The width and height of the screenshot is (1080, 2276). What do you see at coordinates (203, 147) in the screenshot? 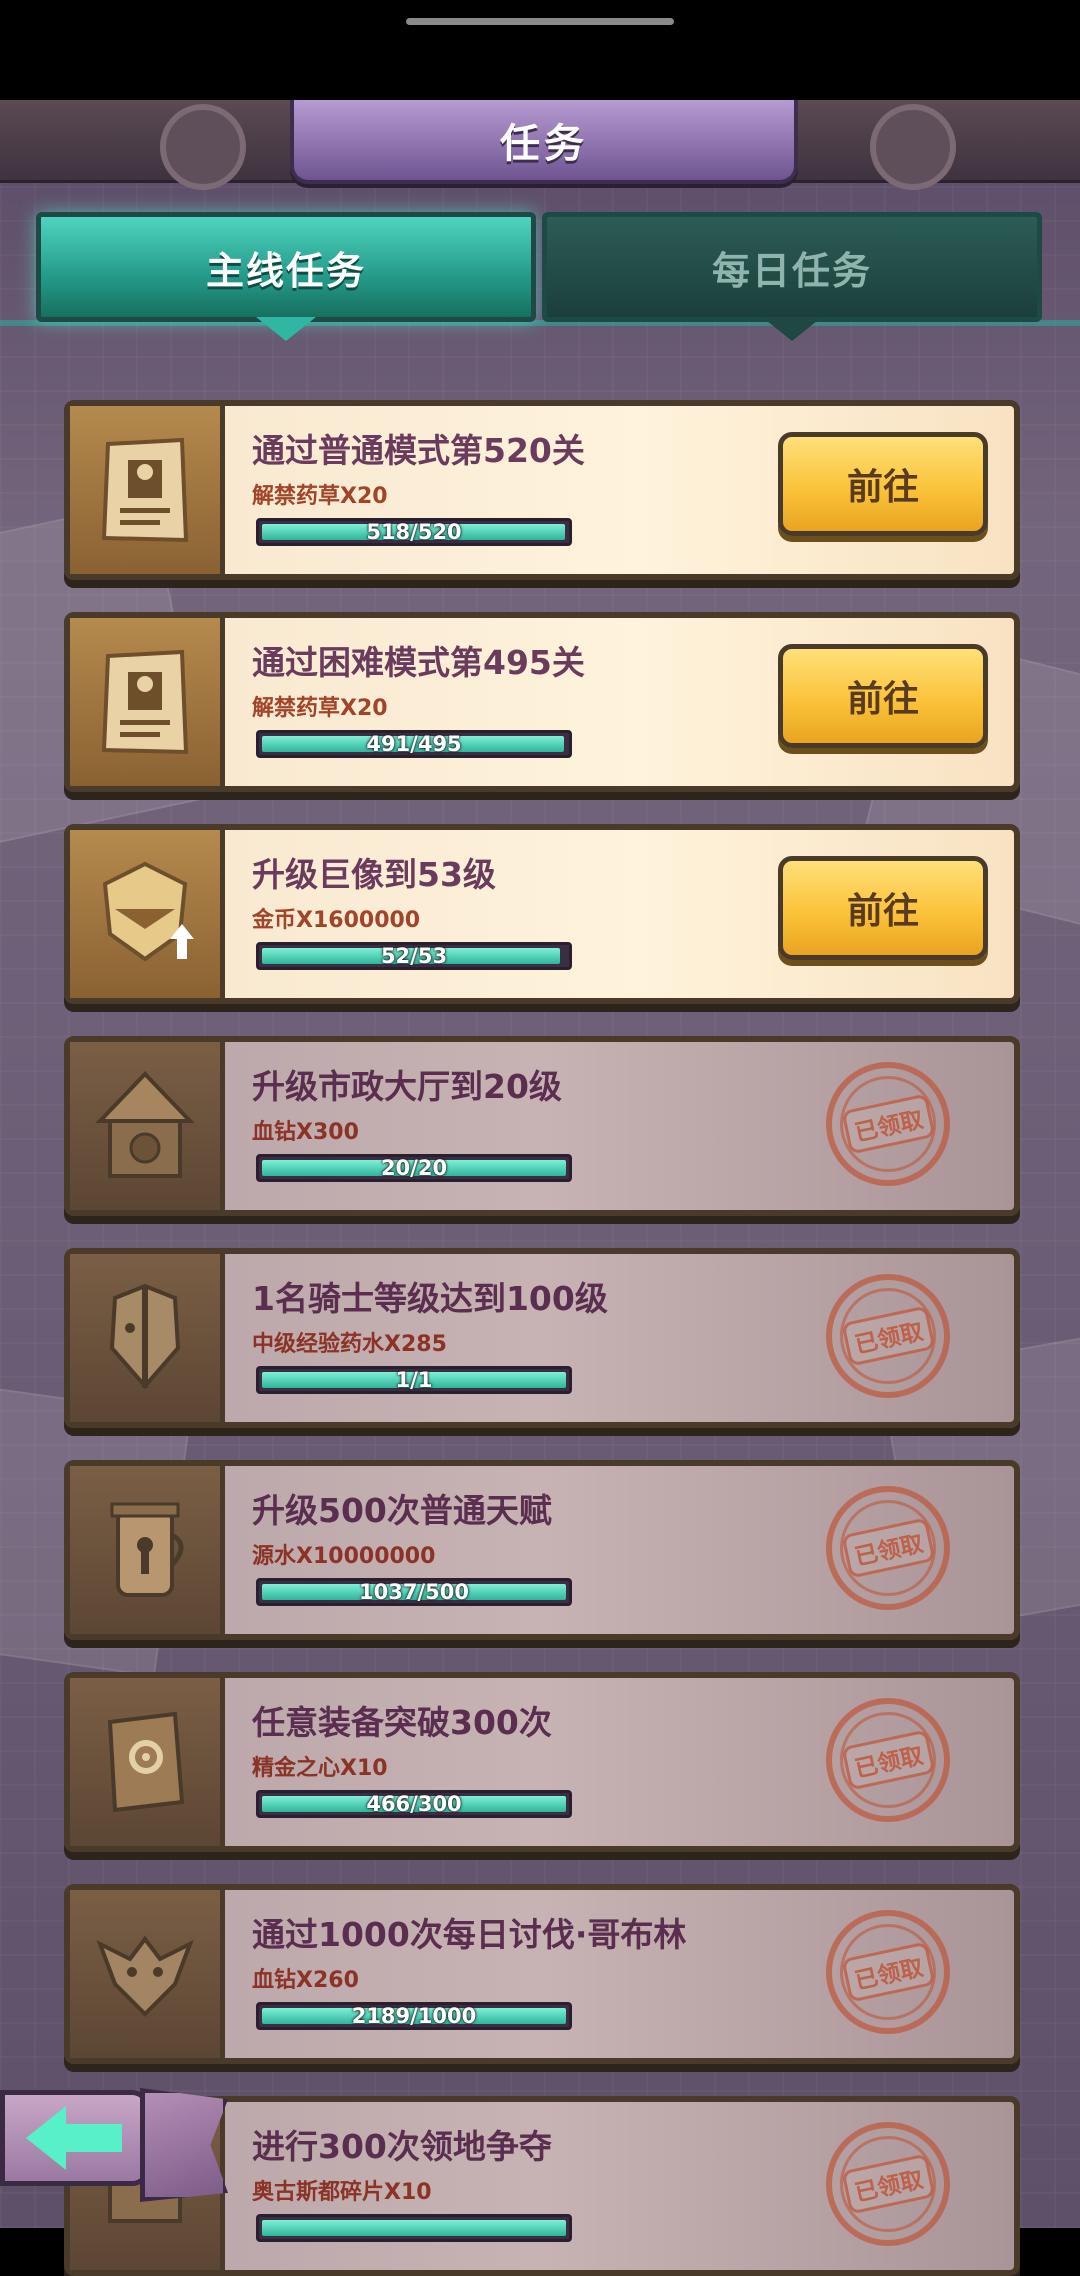
I see `clock-decoration-icon` at bounding box center [203, 147].